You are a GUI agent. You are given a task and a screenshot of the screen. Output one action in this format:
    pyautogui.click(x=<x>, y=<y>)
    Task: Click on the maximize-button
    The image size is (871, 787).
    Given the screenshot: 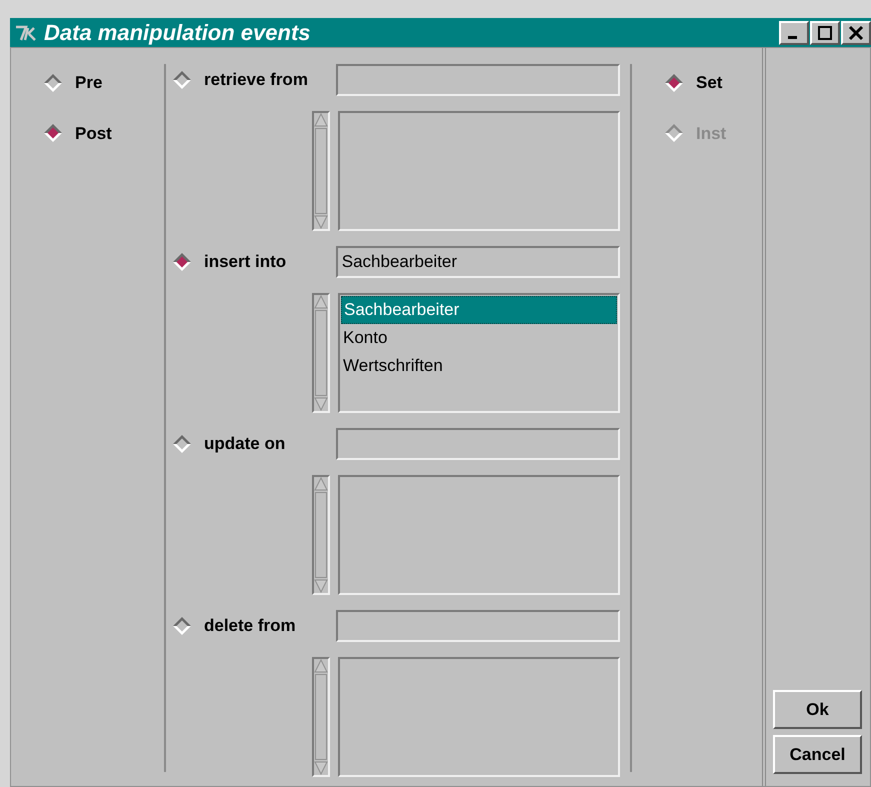 What is the action you would take?
    pyautogui.click(x=825, y=32)
    